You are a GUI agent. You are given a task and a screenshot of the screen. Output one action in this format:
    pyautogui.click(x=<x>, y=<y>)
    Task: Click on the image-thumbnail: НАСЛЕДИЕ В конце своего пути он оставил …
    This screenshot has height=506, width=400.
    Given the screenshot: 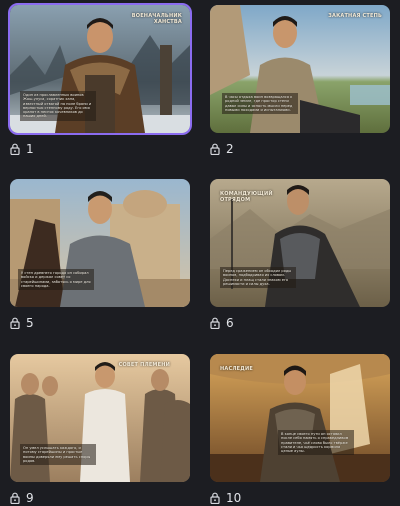 What is the action you would take?
    pyautogui.click(x=300, y=418)
    